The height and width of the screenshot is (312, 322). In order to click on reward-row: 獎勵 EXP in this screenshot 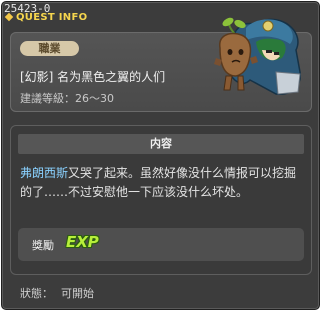, I will do `click(161, 244)`.